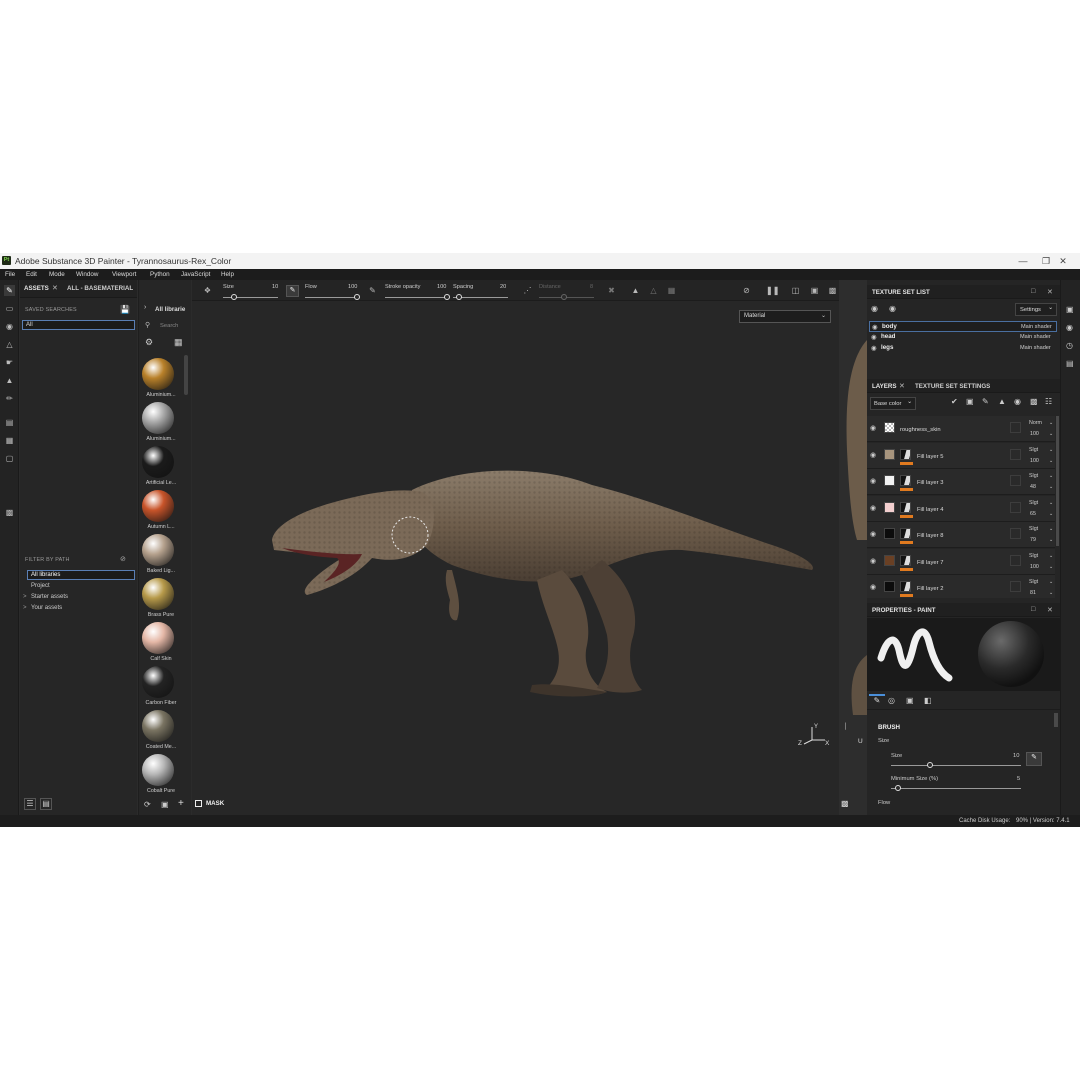  What do you see at coordinates (884, 386) in the screenshot?
I see `tab-layers: LAYERS` at bounding box center [884, 386].